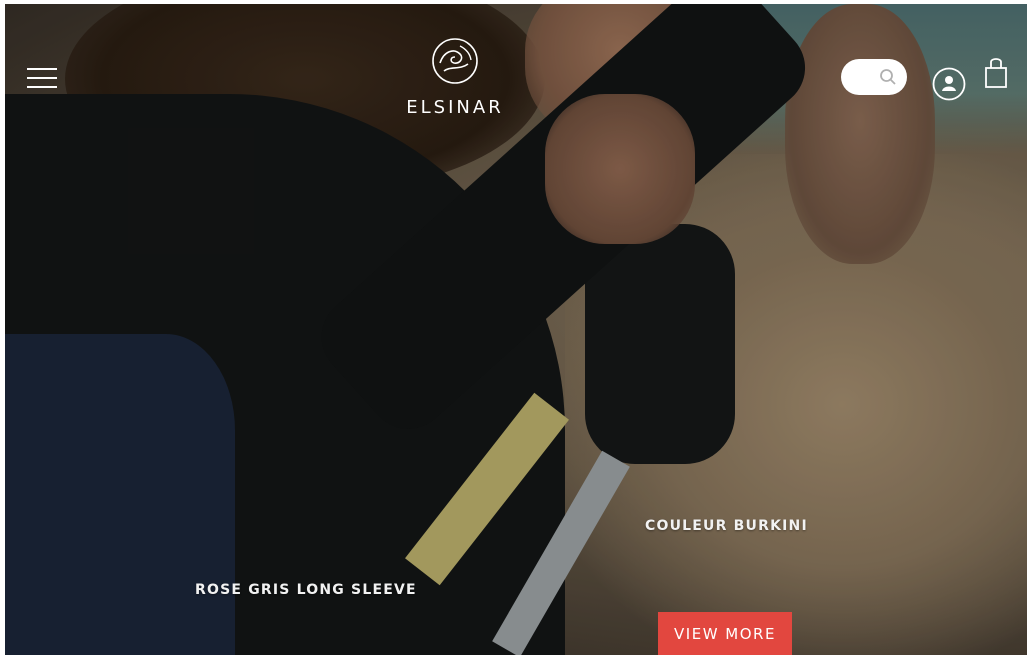 The image size is (1029, 656). What do you see at coordinates (42, 81) in the screenshot?
I see `hamburger-menu-icon` at bounding box center [42, 81].